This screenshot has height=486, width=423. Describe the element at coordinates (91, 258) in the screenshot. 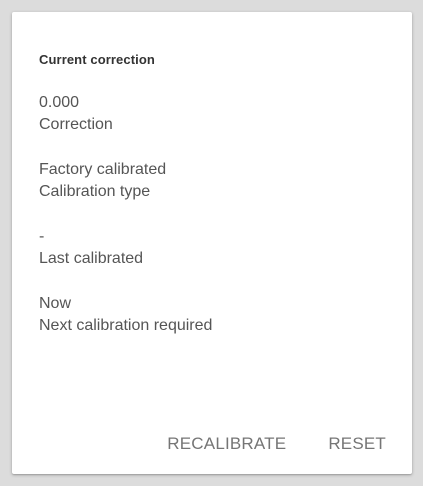

I see `last-calibrated-label: Last calibrated` at that location.